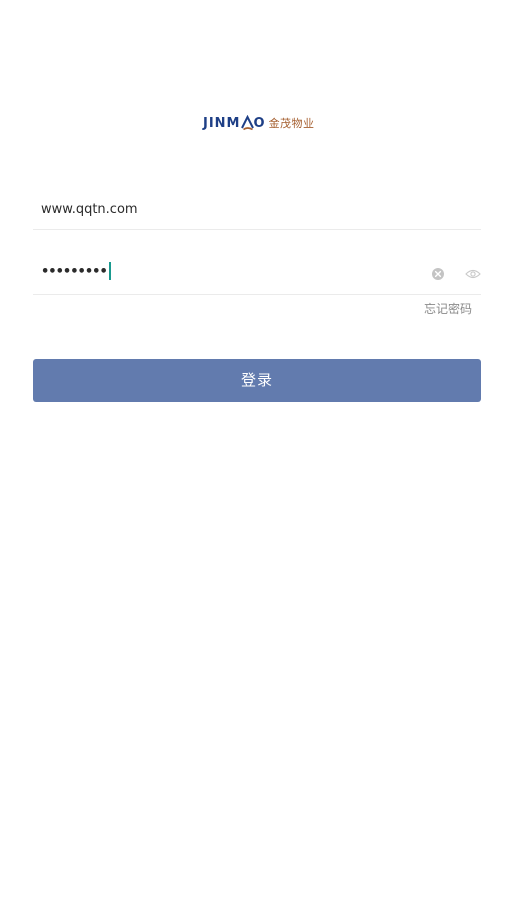 This screenshot has height=914, width=514. I want to click on password-input-value: •••••••••, so click(76, 271).